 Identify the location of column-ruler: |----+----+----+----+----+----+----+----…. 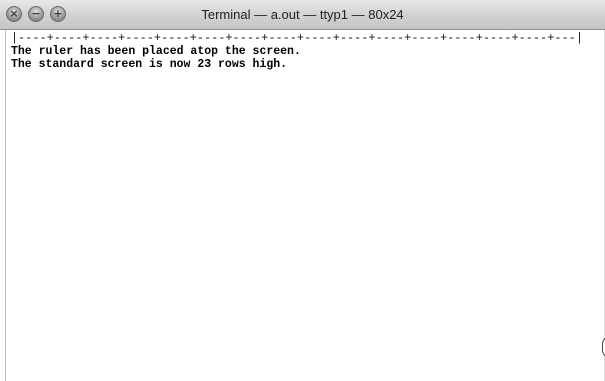
(297, 38).